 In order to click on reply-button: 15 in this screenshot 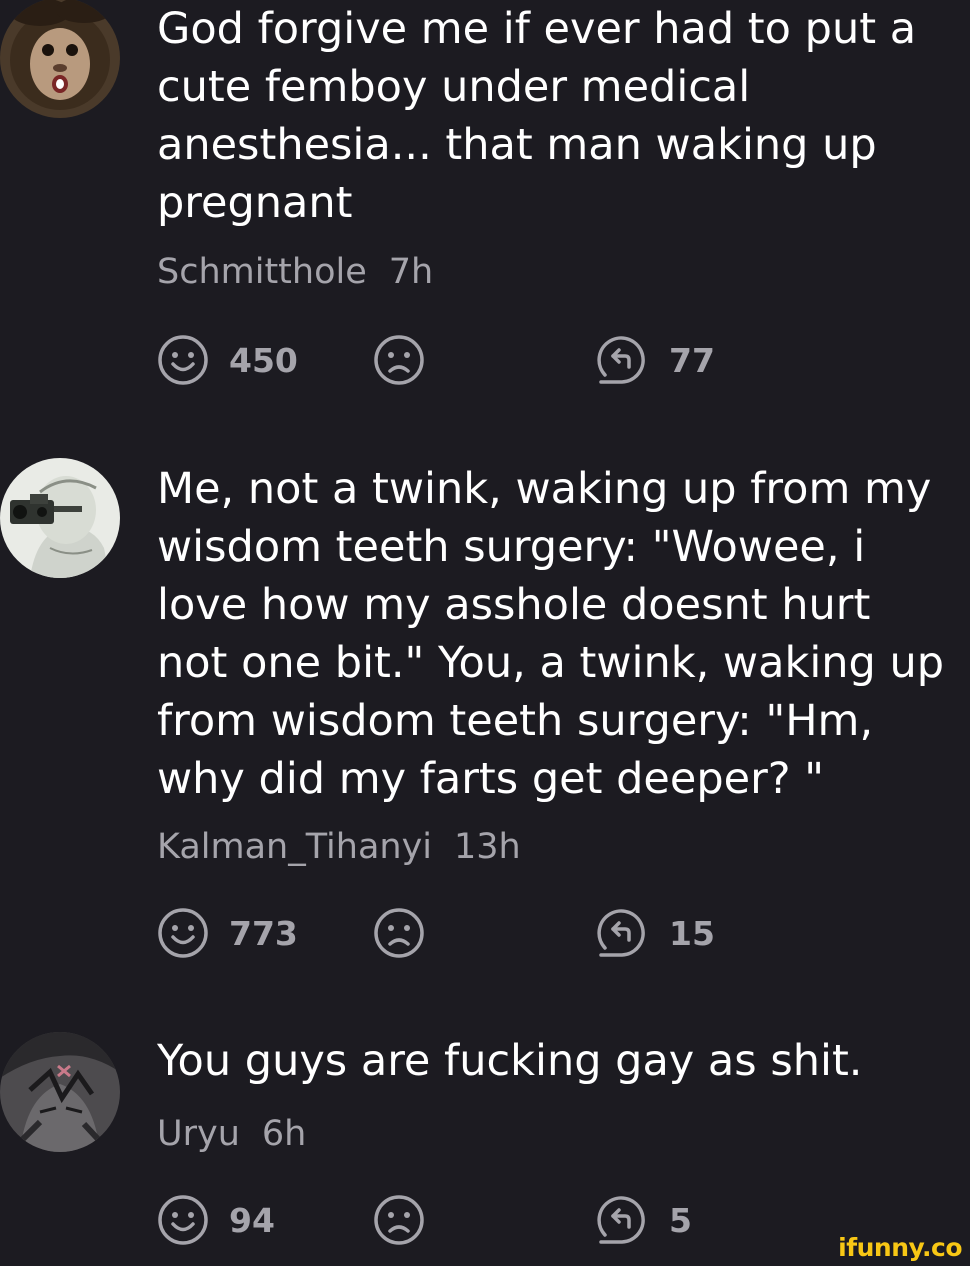, I will do `click(655, 933)`.